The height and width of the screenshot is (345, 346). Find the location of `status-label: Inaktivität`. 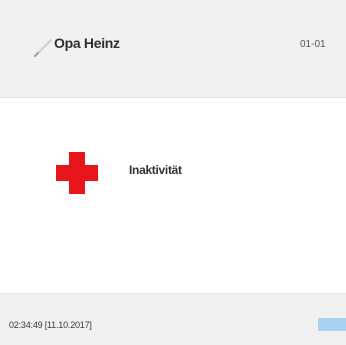

status-label: Inaktivität is located at coordinates (155, 170).